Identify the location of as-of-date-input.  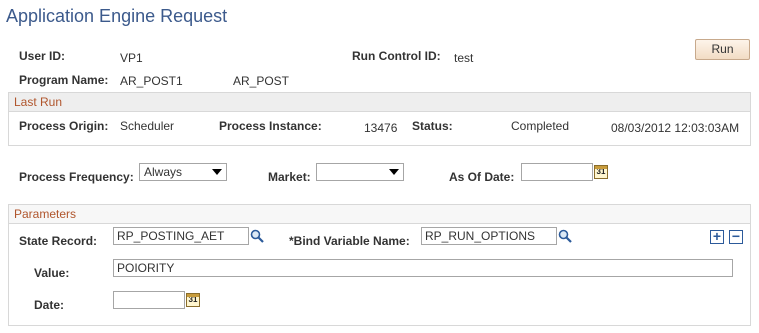
(557, 172).